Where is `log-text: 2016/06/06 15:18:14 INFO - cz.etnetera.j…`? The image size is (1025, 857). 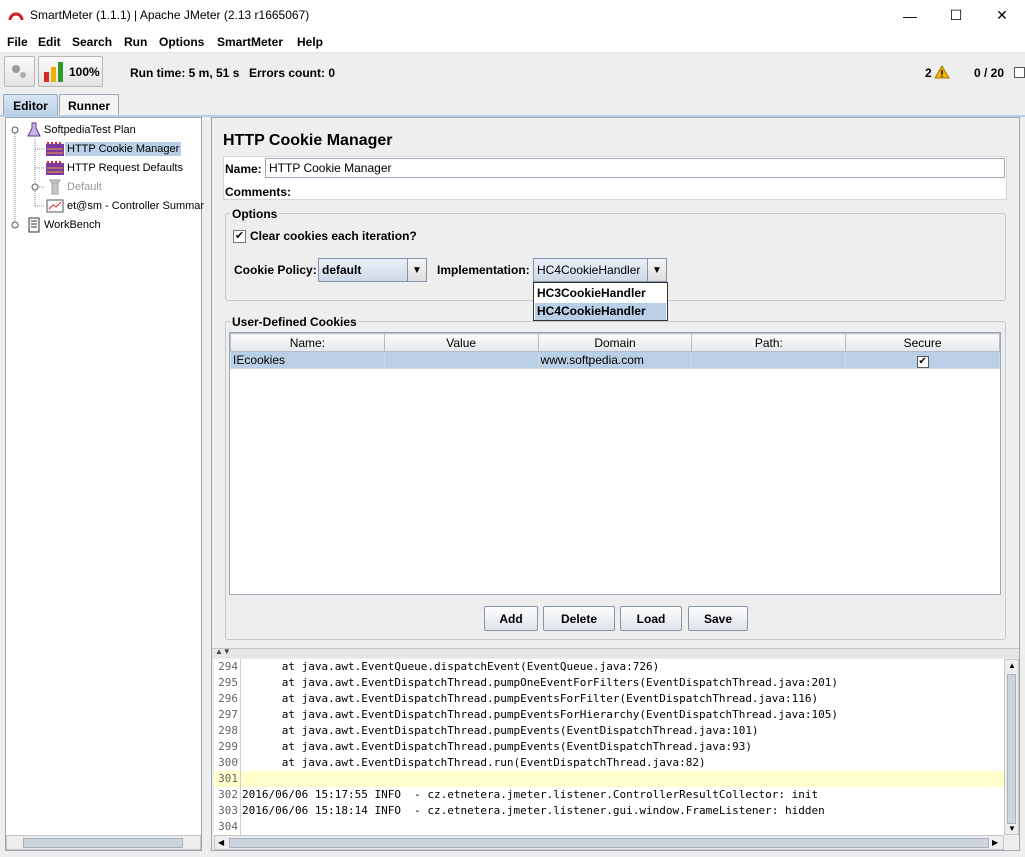 log-text: 2016/06/06 15:18:14 INFO - cz.etnetera.j… is located at coordinates (533, 810).